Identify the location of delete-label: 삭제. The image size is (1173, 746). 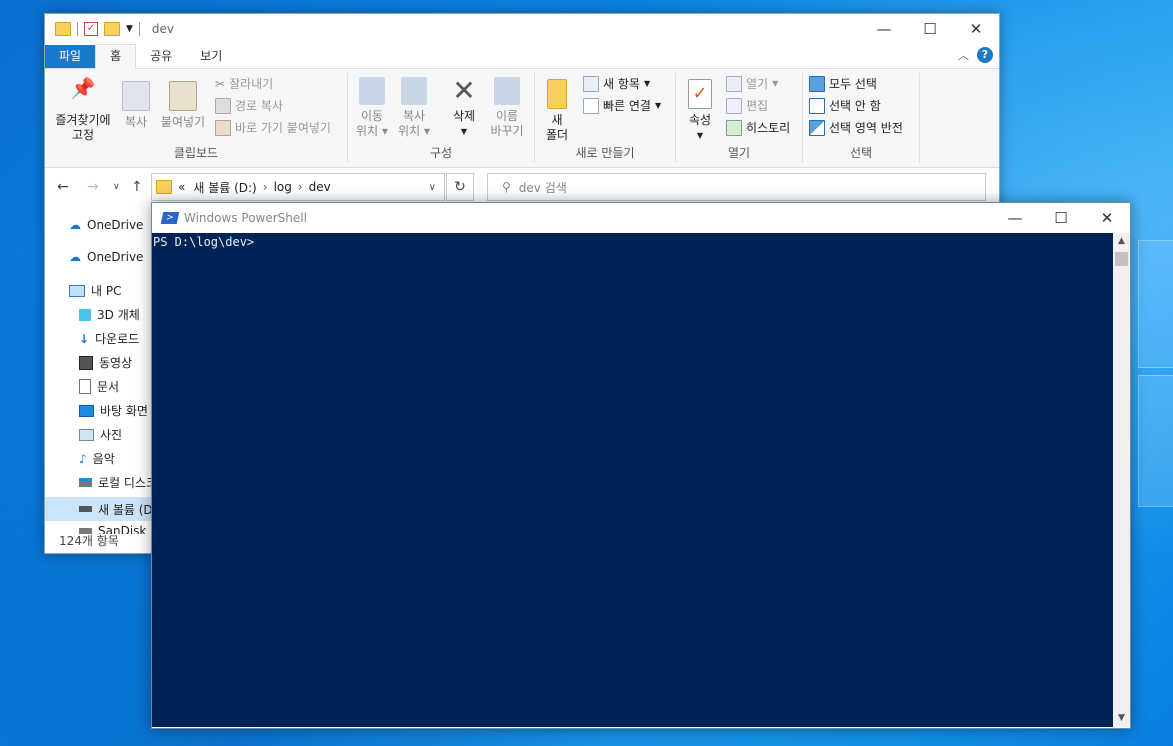
(464, 116).